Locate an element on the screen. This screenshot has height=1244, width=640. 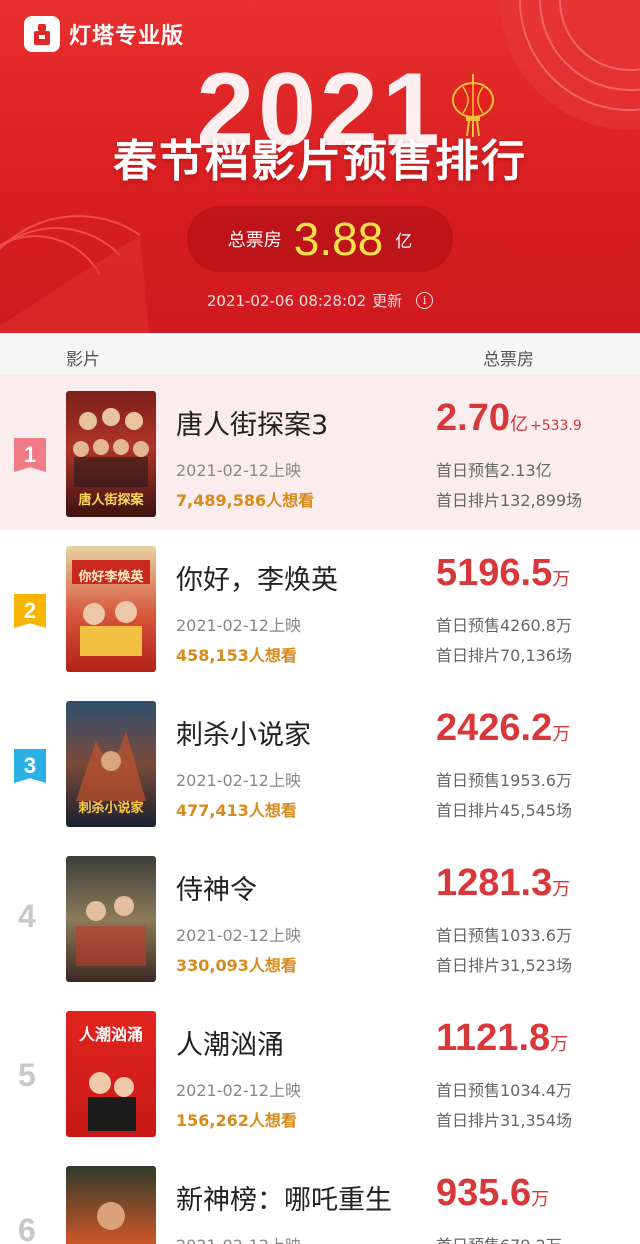
presale: 首日预售1033.6万 is located at coordinates (504, 935).